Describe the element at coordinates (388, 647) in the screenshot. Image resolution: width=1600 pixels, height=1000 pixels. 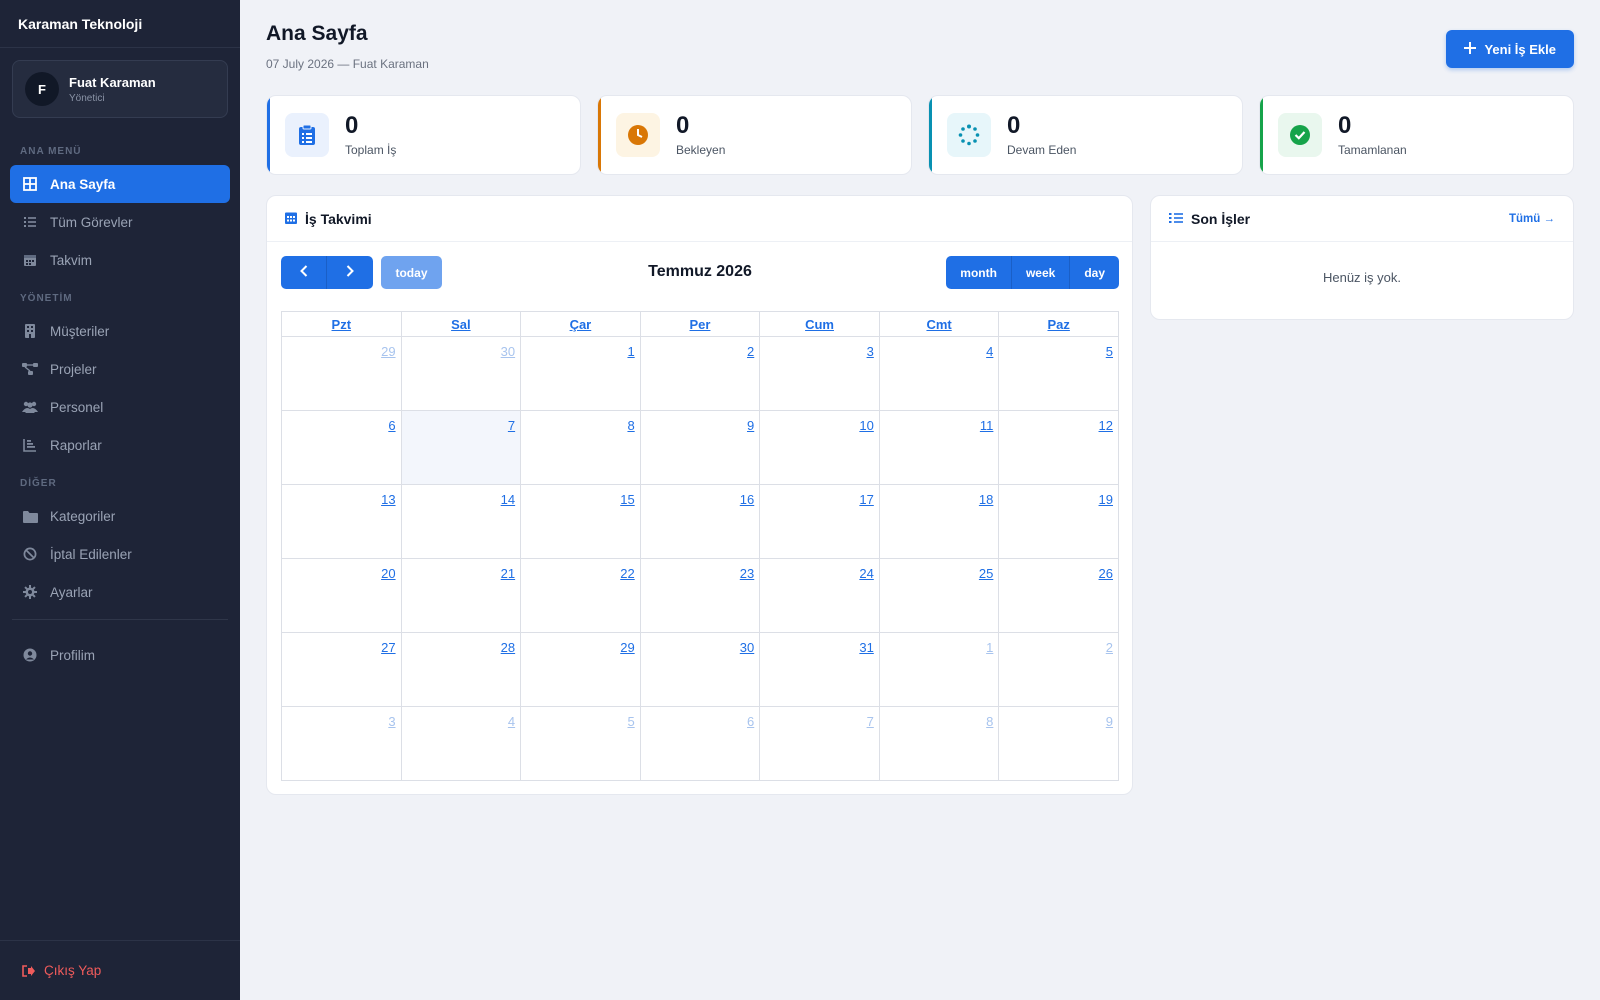
I see `day-number: 27` at that location.